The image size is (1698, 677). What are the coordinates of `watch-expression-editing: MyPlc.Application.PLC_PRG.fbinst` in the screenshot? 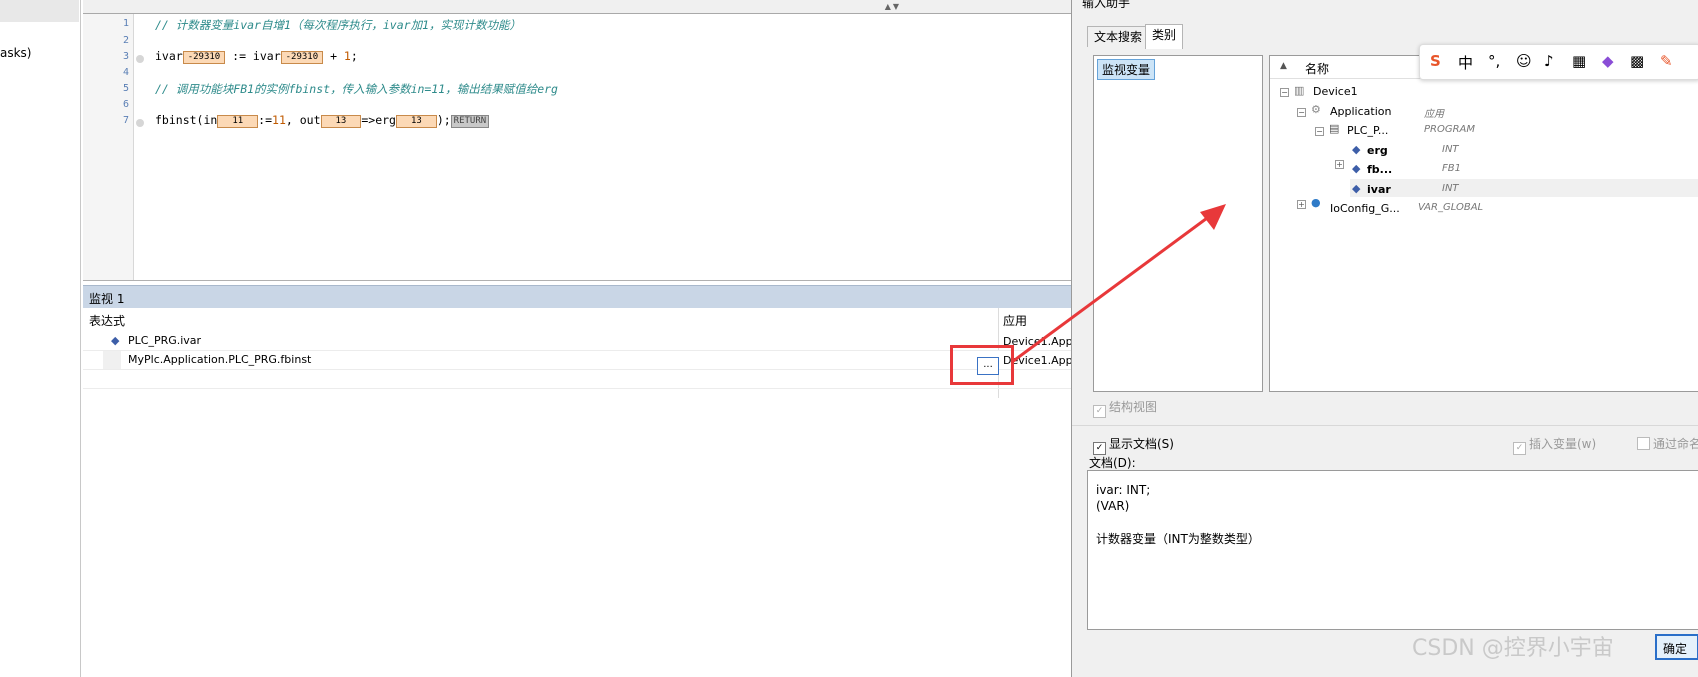 It's located at (219, 359).